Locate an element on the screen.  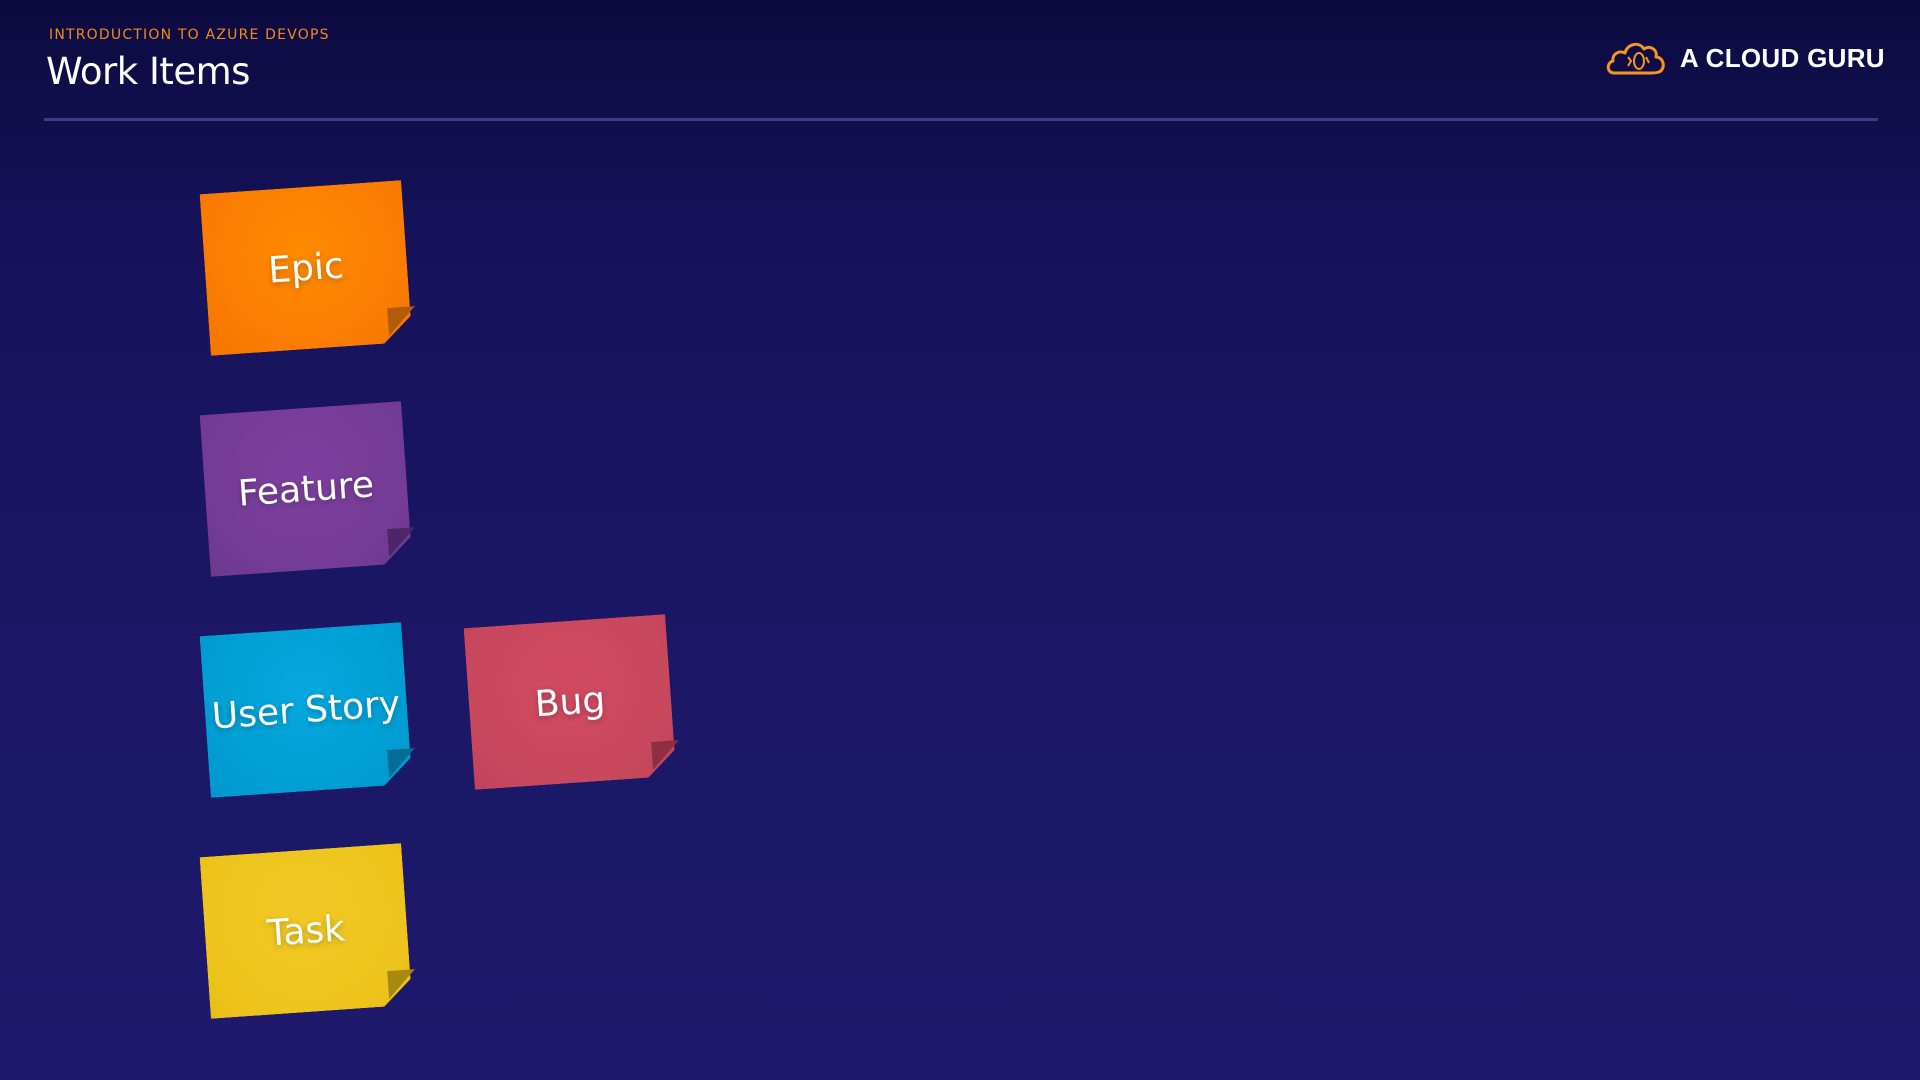
sticky-note-label: Bug is located at coordinates (570, 702).